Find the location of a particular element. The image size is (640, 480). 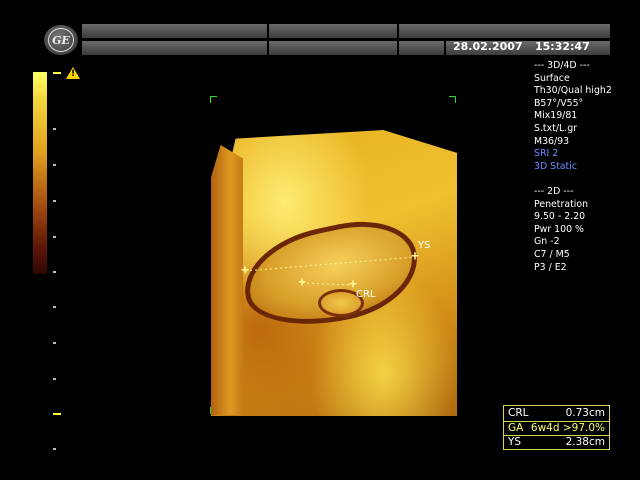

info-line: Surface is located at coordinates (552, 78).